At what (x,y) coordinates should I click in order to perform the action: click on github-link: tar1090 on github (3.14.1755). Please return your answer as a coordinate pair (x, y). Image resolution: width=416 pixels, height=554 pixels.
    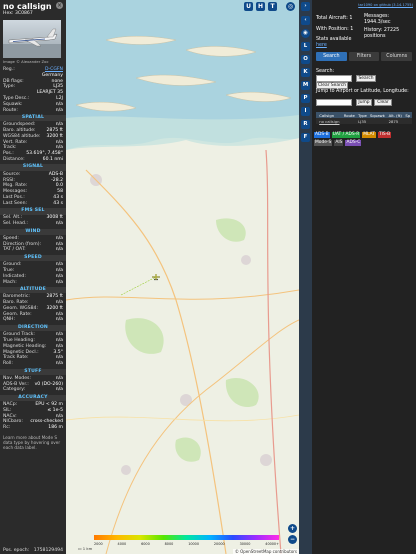
    Looking at the image, I should click on (385, 5).